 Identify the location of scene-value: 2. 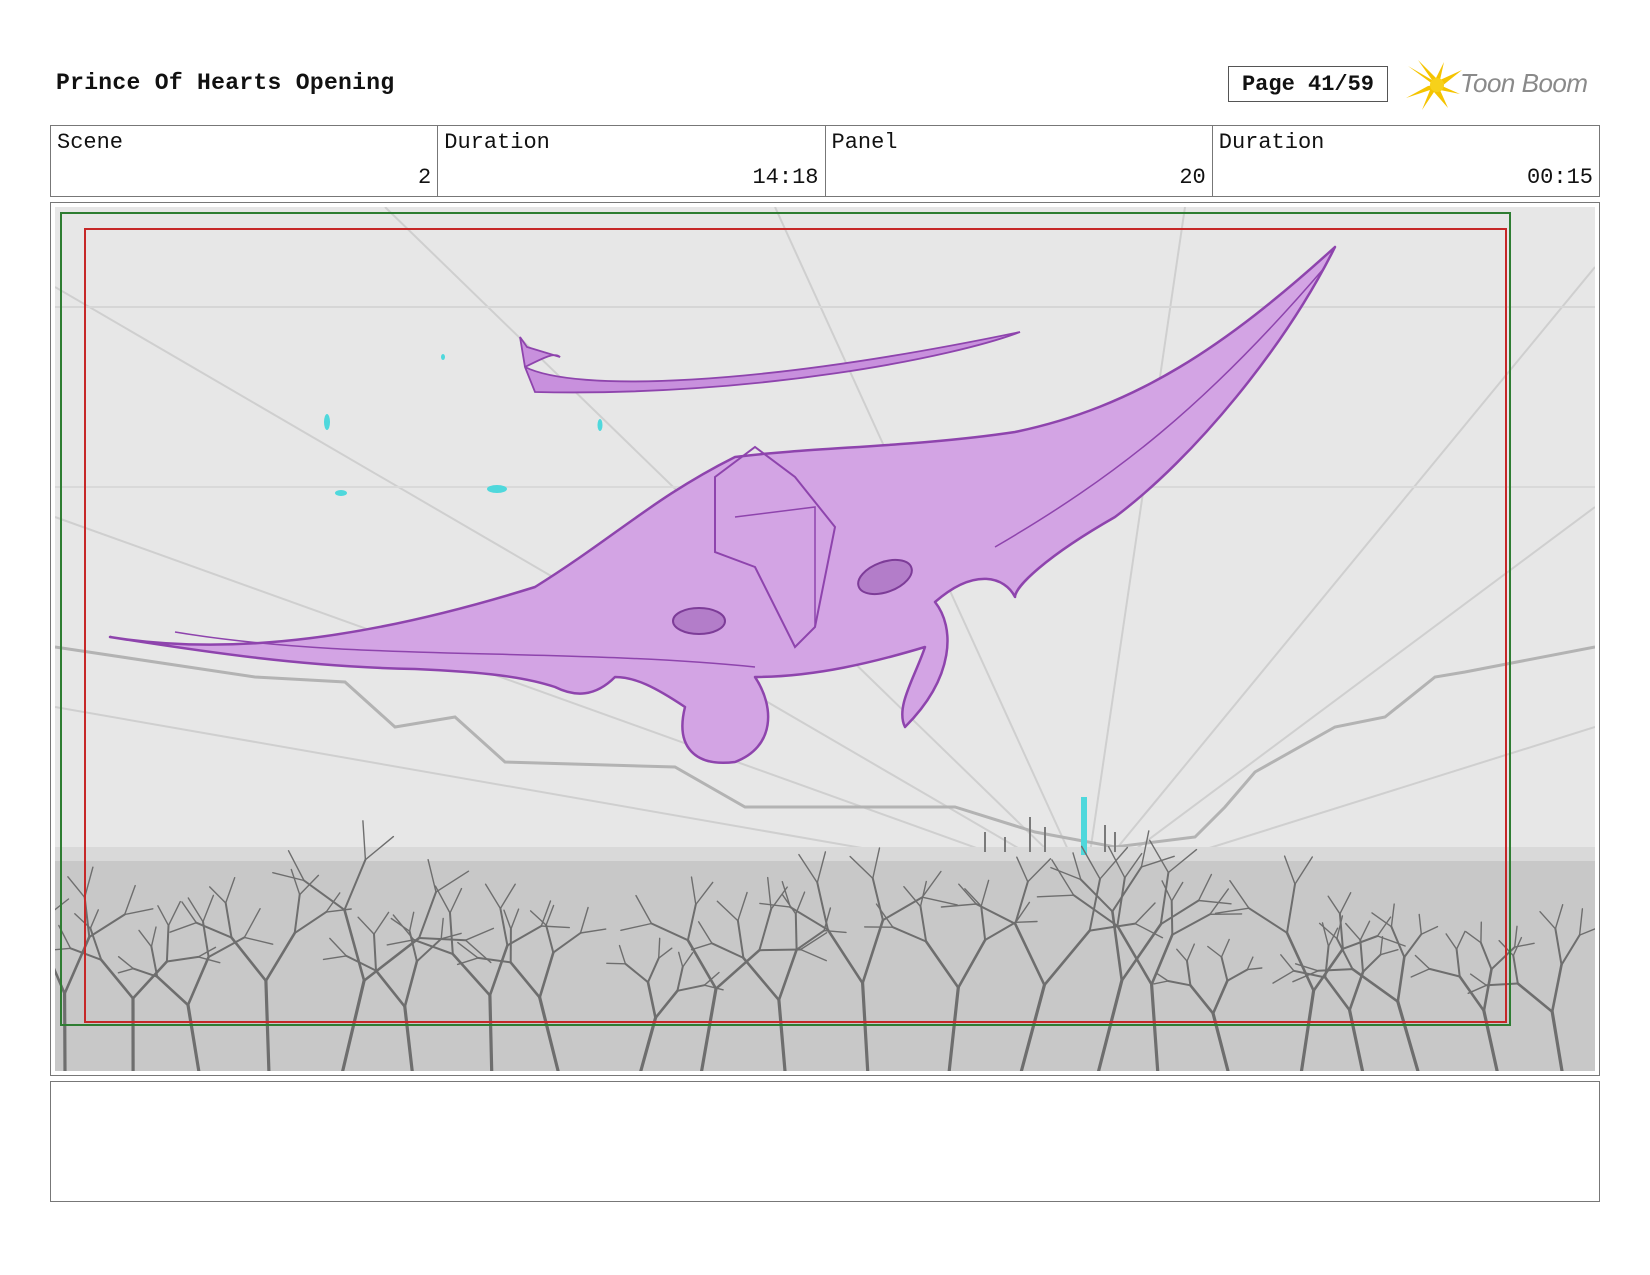
(425, 177).